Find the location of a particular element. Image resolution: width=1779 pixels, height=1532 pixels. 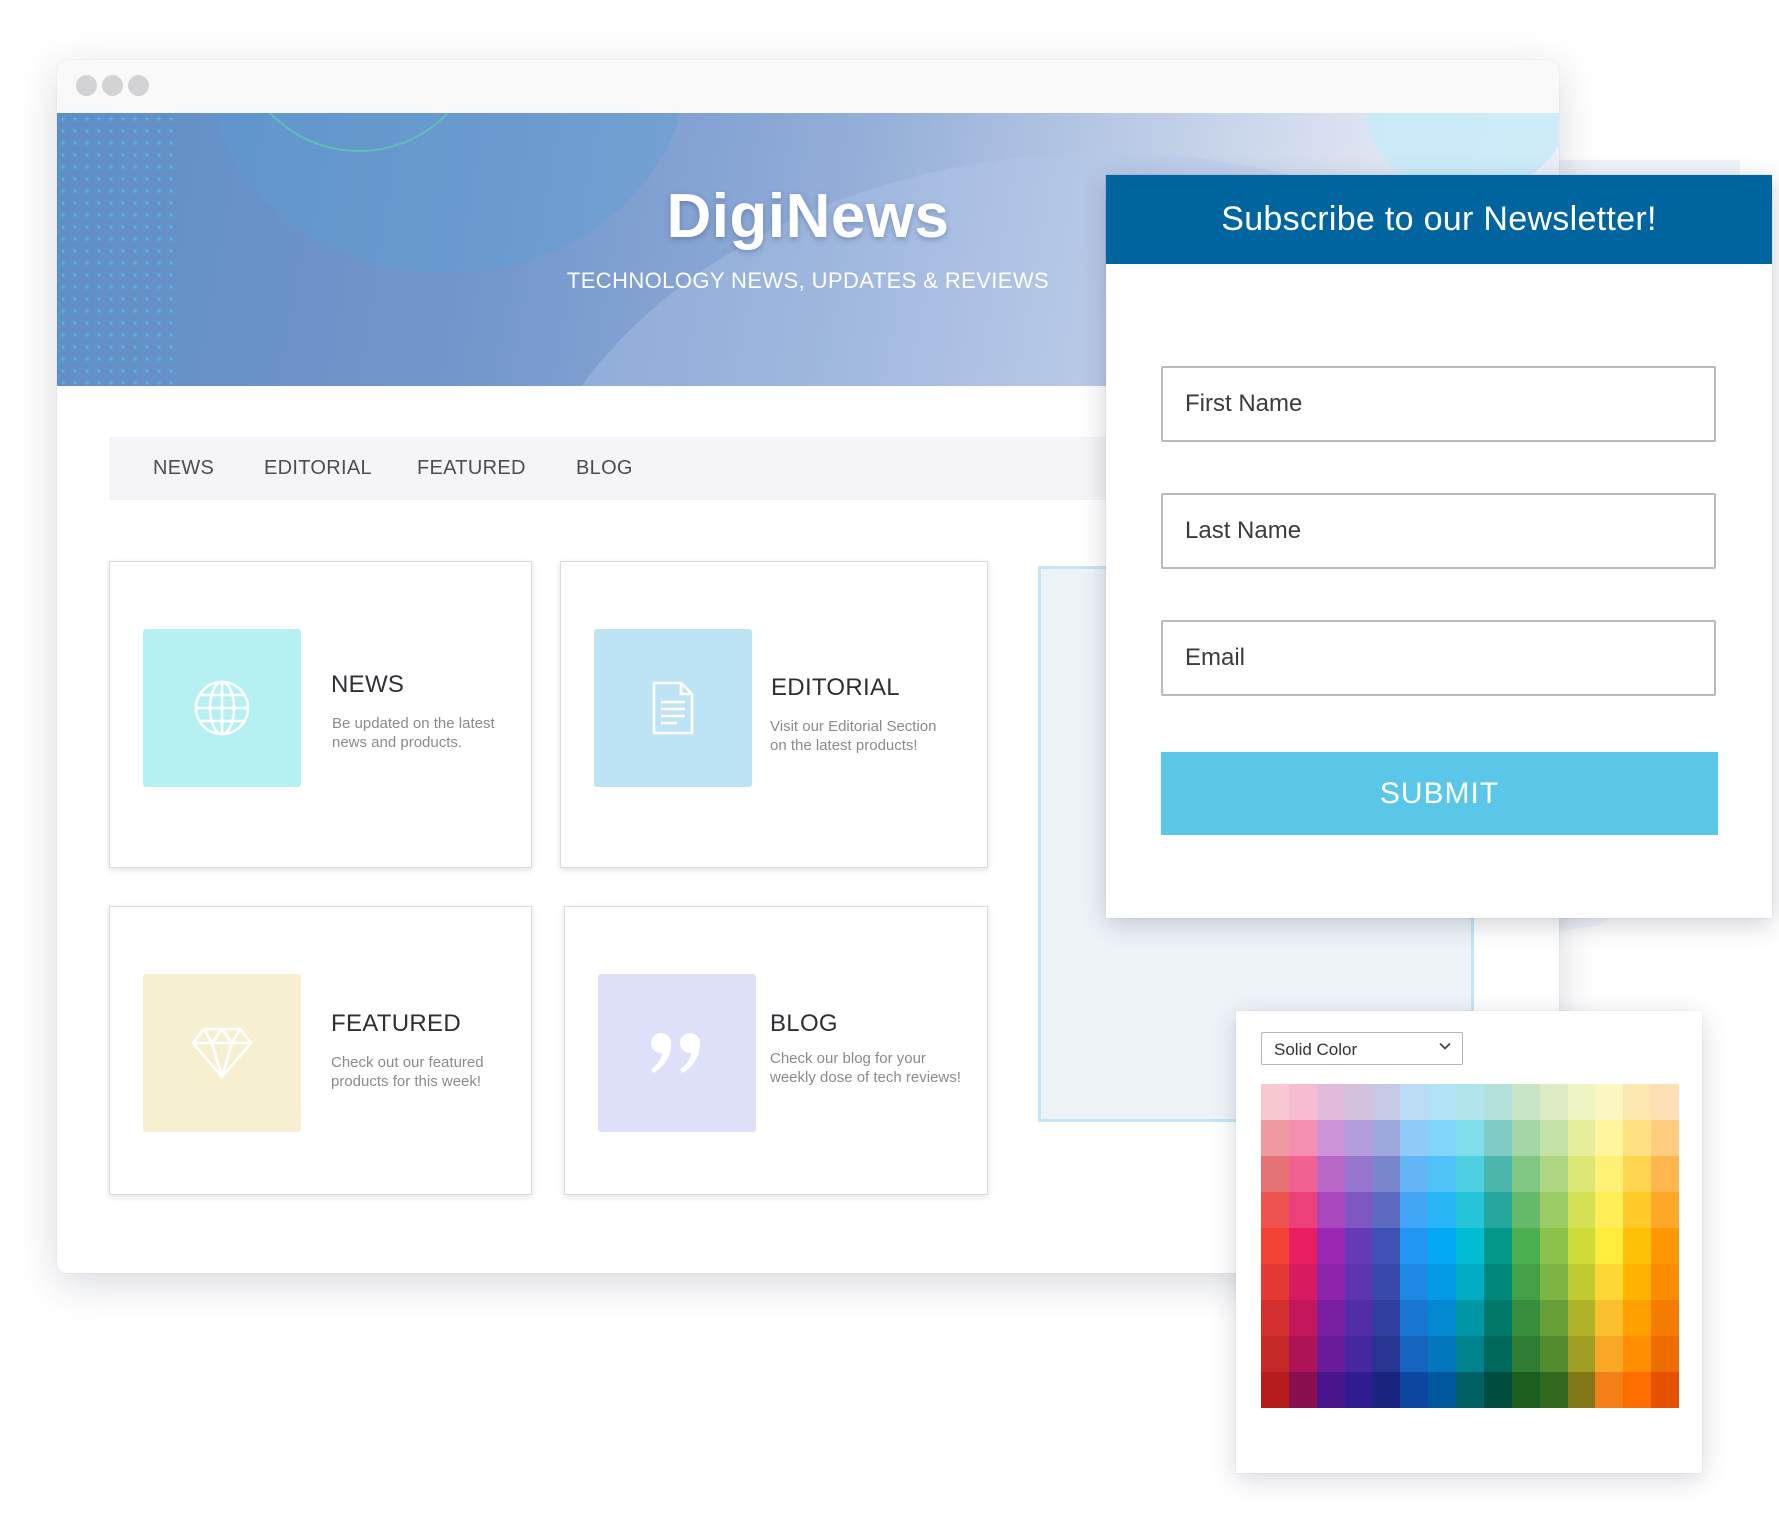

window-minimize-dot is located at coordinates (112, 85).